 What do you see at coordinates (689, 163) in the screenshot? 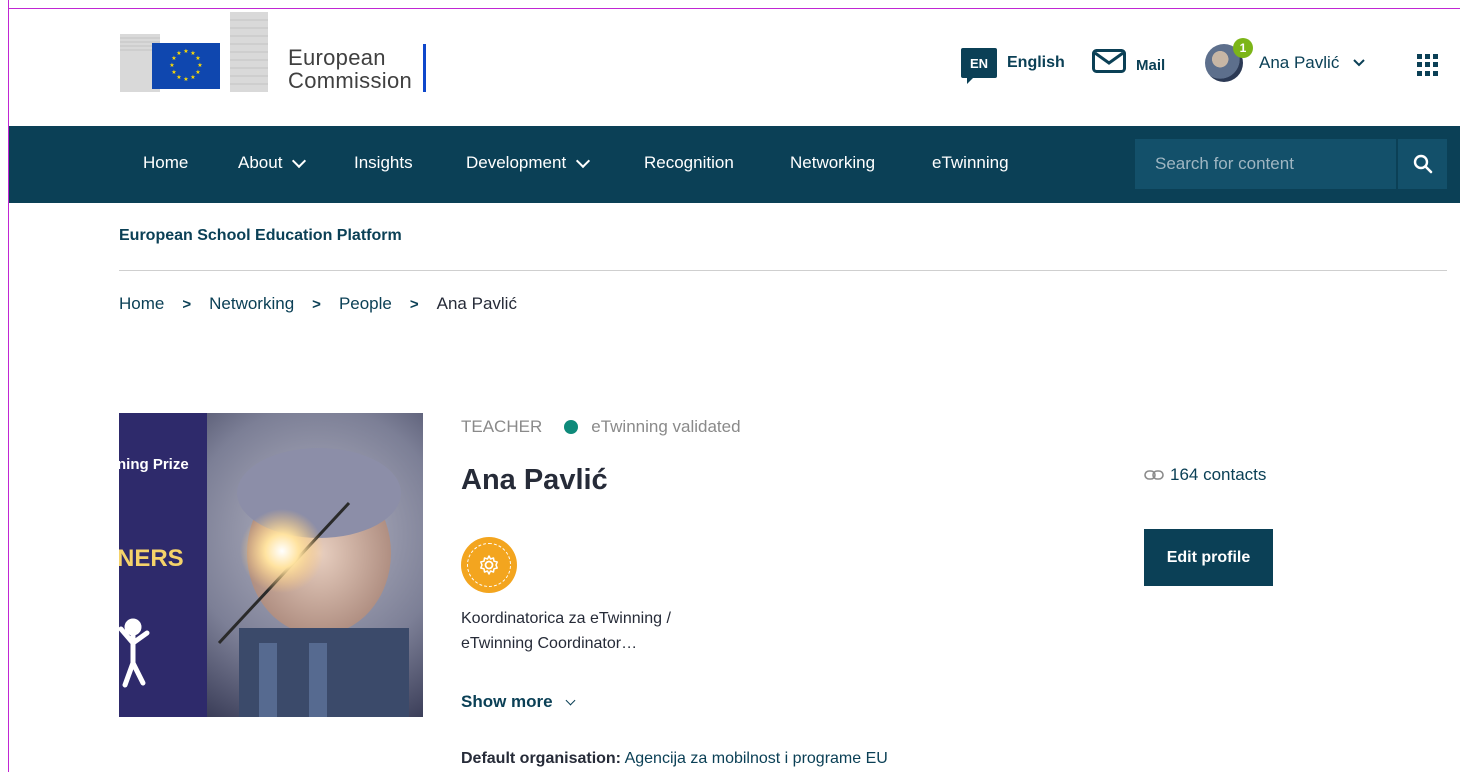
I see `nav-item-recognition: Recognition` at bounding box center [689, 163].